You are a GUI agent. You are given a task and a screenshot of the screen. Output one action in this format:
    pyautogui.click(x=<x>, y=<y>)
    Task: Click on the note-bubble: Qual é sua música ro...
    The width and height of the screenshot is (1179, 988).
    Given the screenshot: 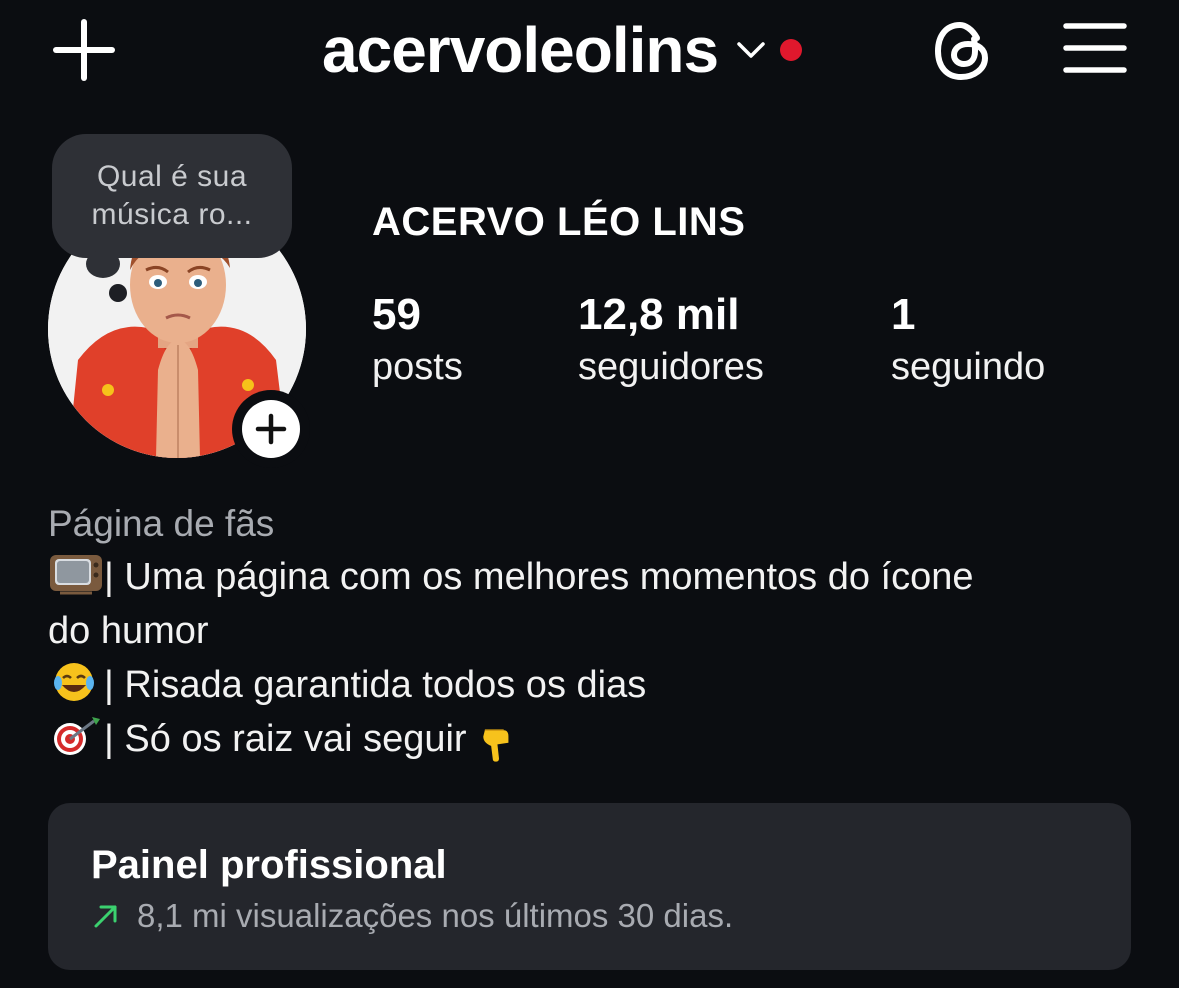 What is the action you would take?
    pyautogui.click(x=172, y=196)
    